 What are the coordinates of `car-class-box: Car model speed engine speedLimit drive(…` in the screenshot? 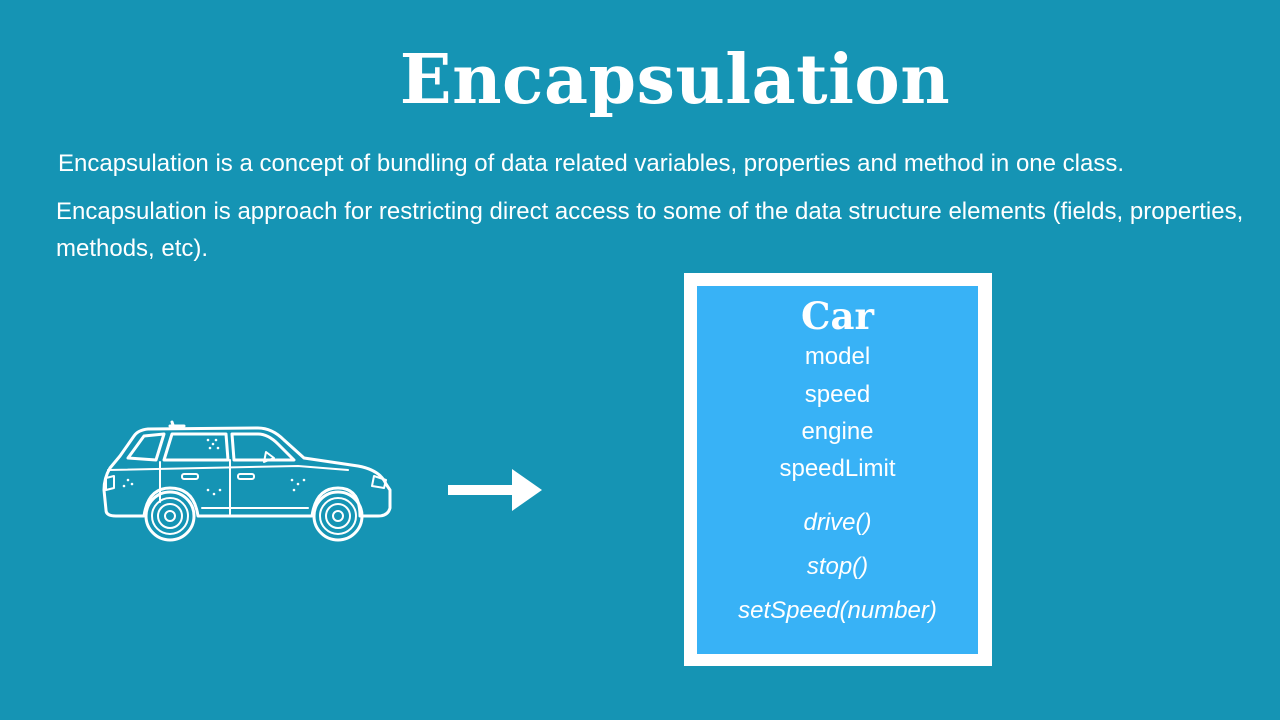 It's located at (838, 469).